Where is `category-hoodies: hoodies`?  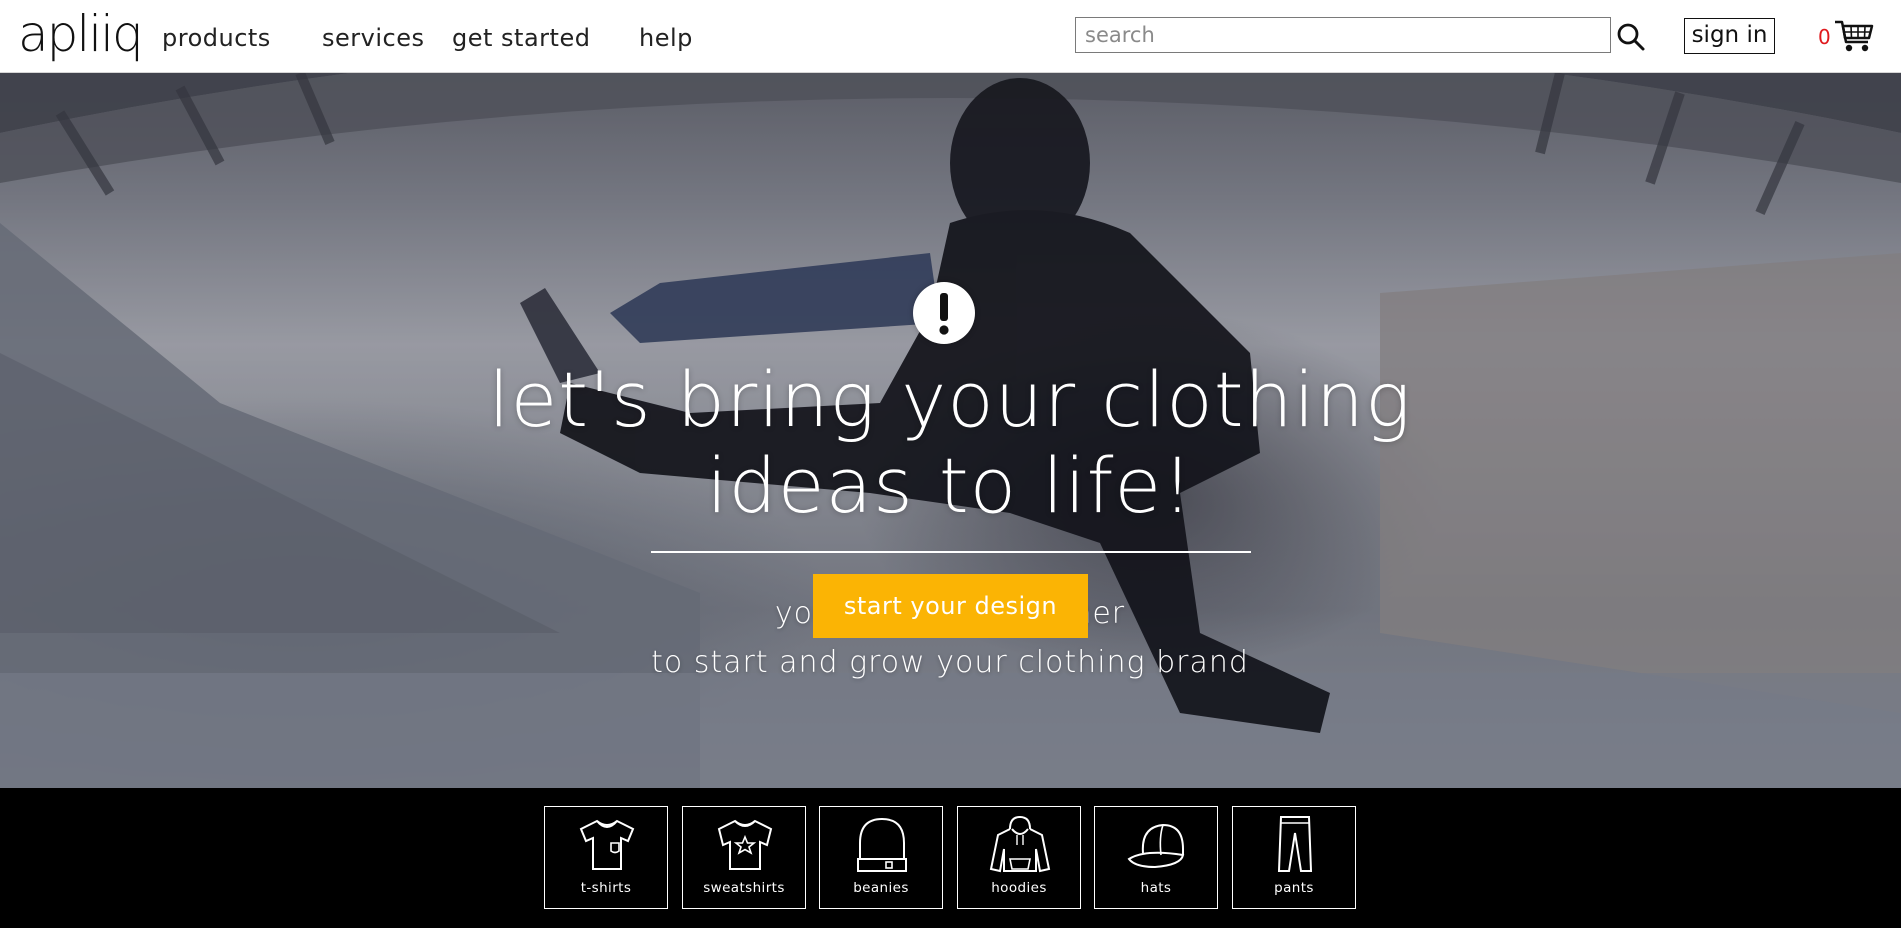 category-hoodies: hoodies is located at coordinates (1019, 857).